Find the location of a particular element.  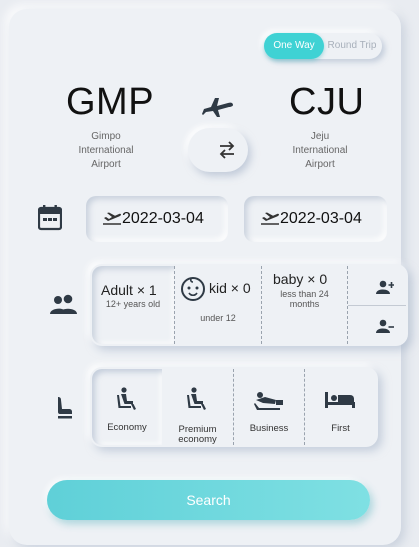

search-button: Search is located at coordinates (208, 500).